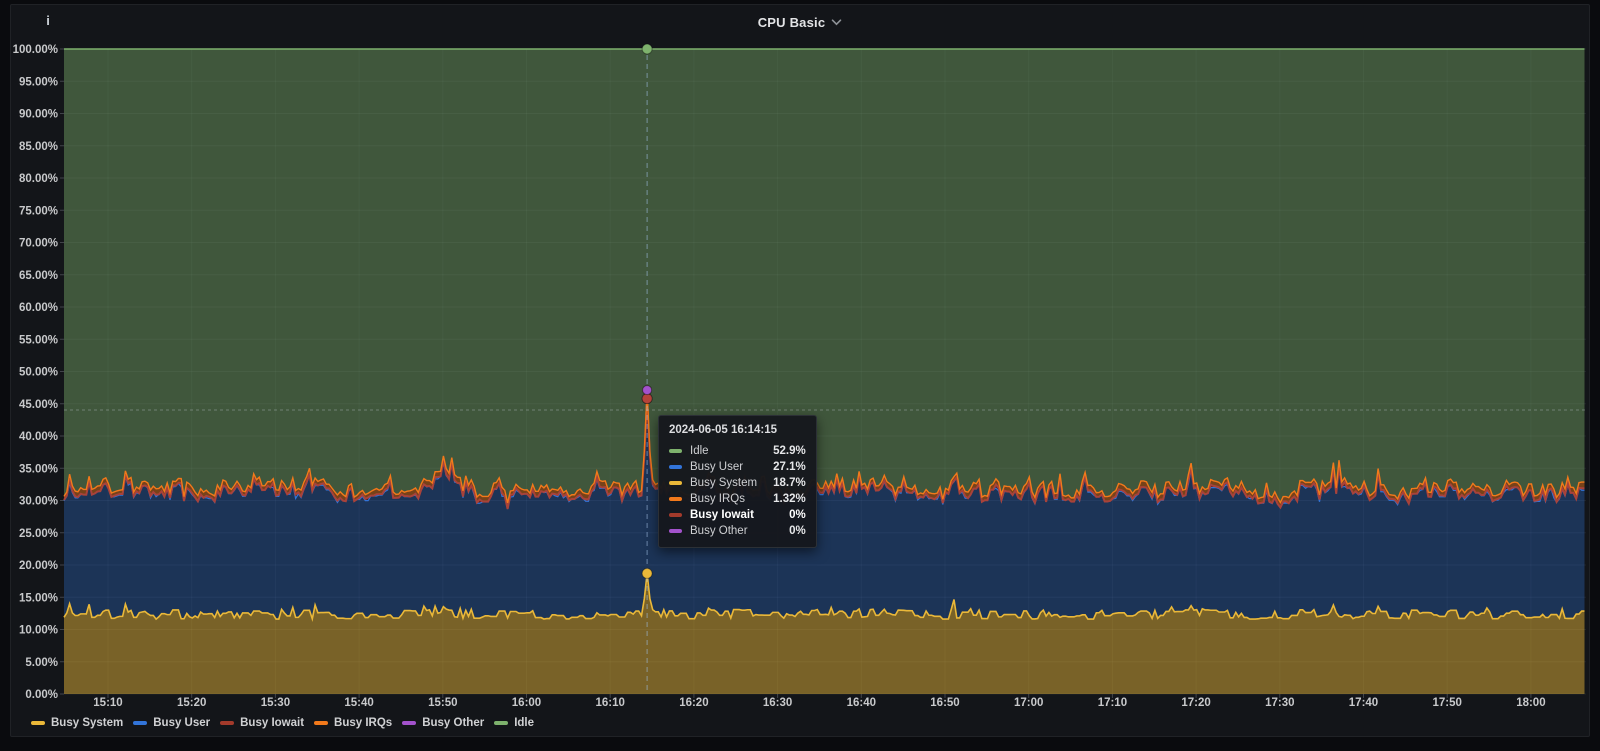  What do you see at coordinates (699, 451) in the screenshot?
I see `tooltip-series-label: Idle` at bounding box center [699, 451].